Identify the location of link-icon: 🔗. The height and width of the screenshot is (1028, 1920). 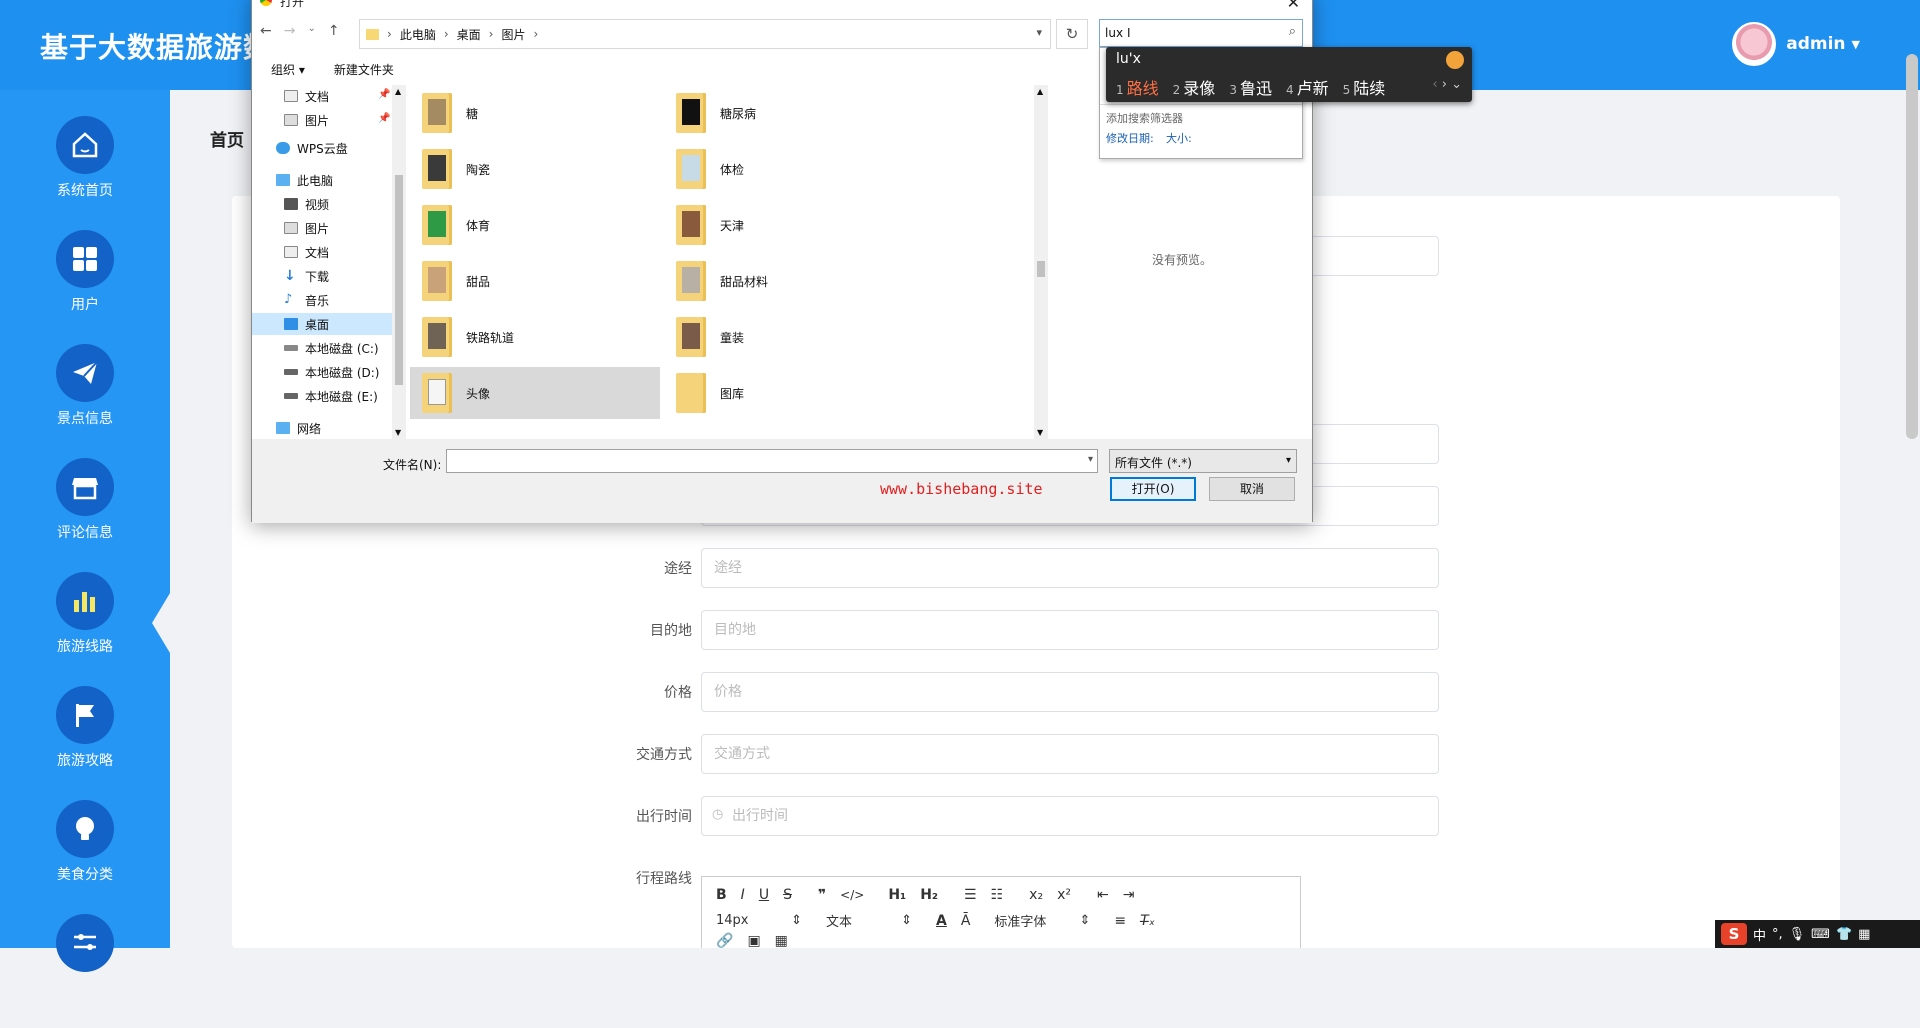
(724, 941).